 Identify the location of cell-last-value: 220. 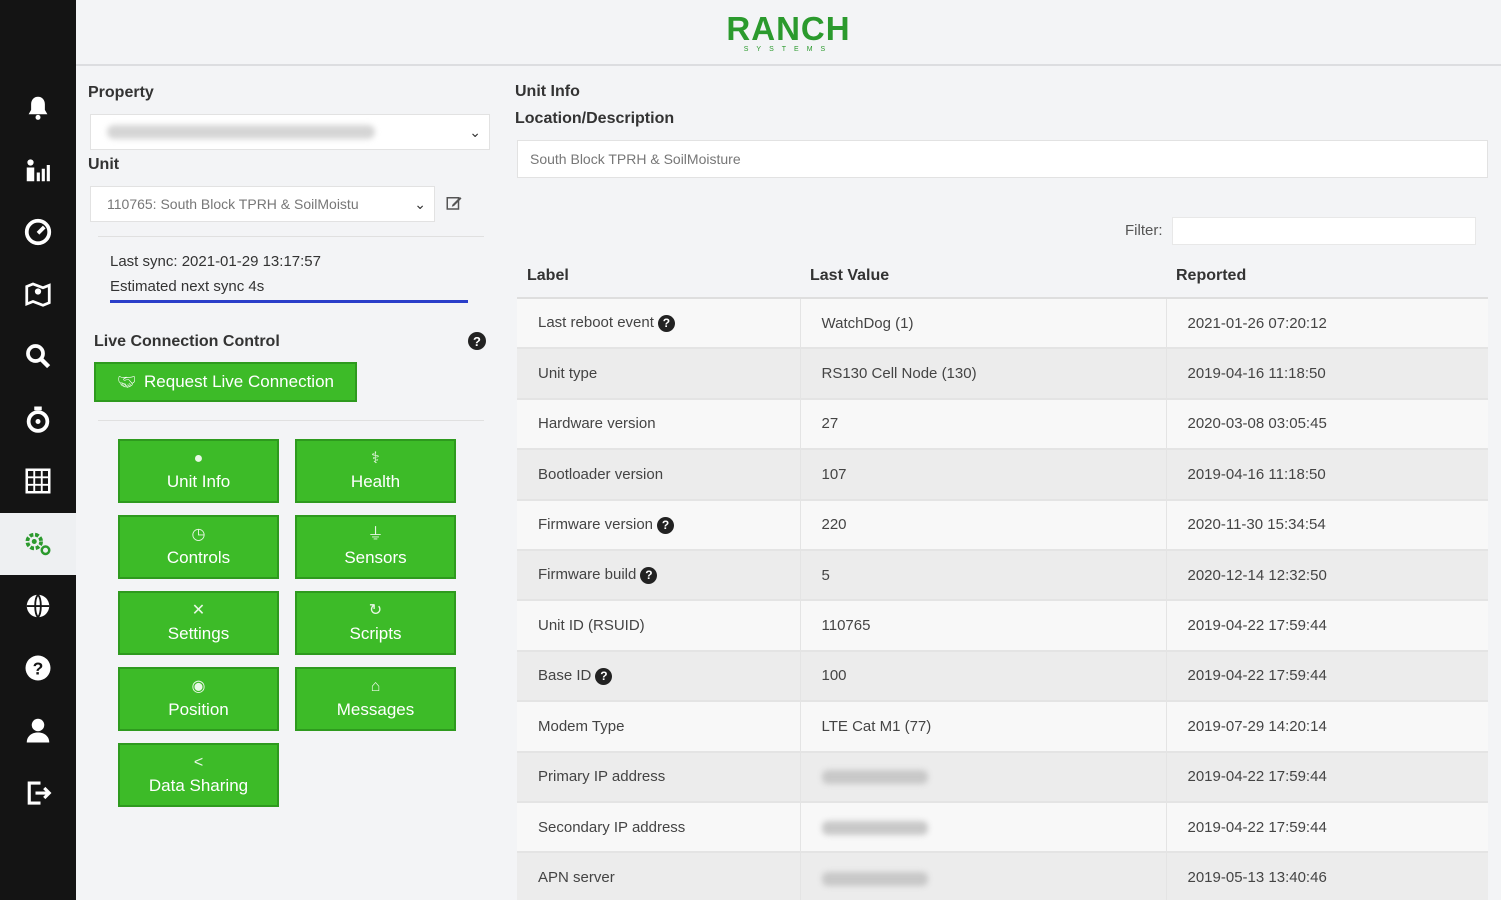
(983, 524).